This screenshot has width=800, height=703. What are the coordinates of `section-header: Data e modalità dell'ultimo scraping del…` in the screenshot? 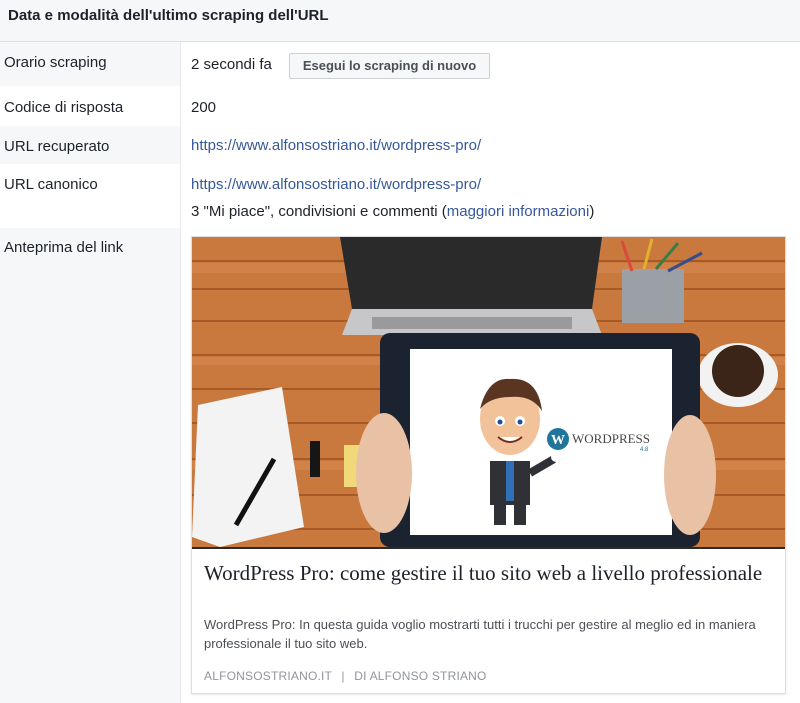 It's located at (400, 21).